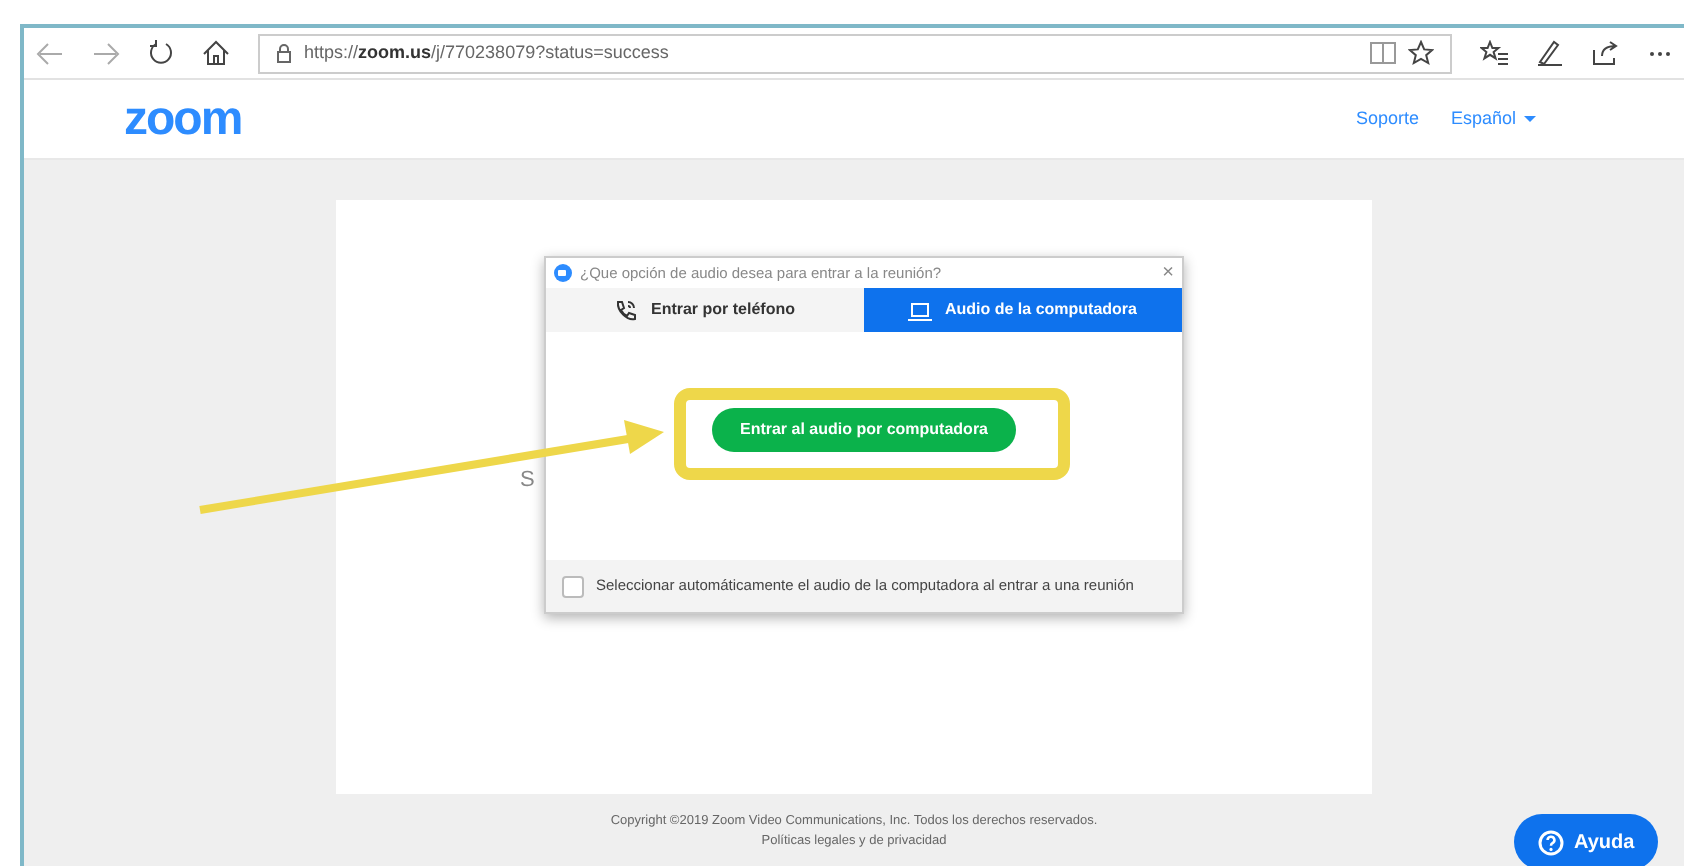 This screenshot has height=866, width=1684. Describe the element at coordinates (284, 53) in the screenshot. I see `lock-icon` at that location.